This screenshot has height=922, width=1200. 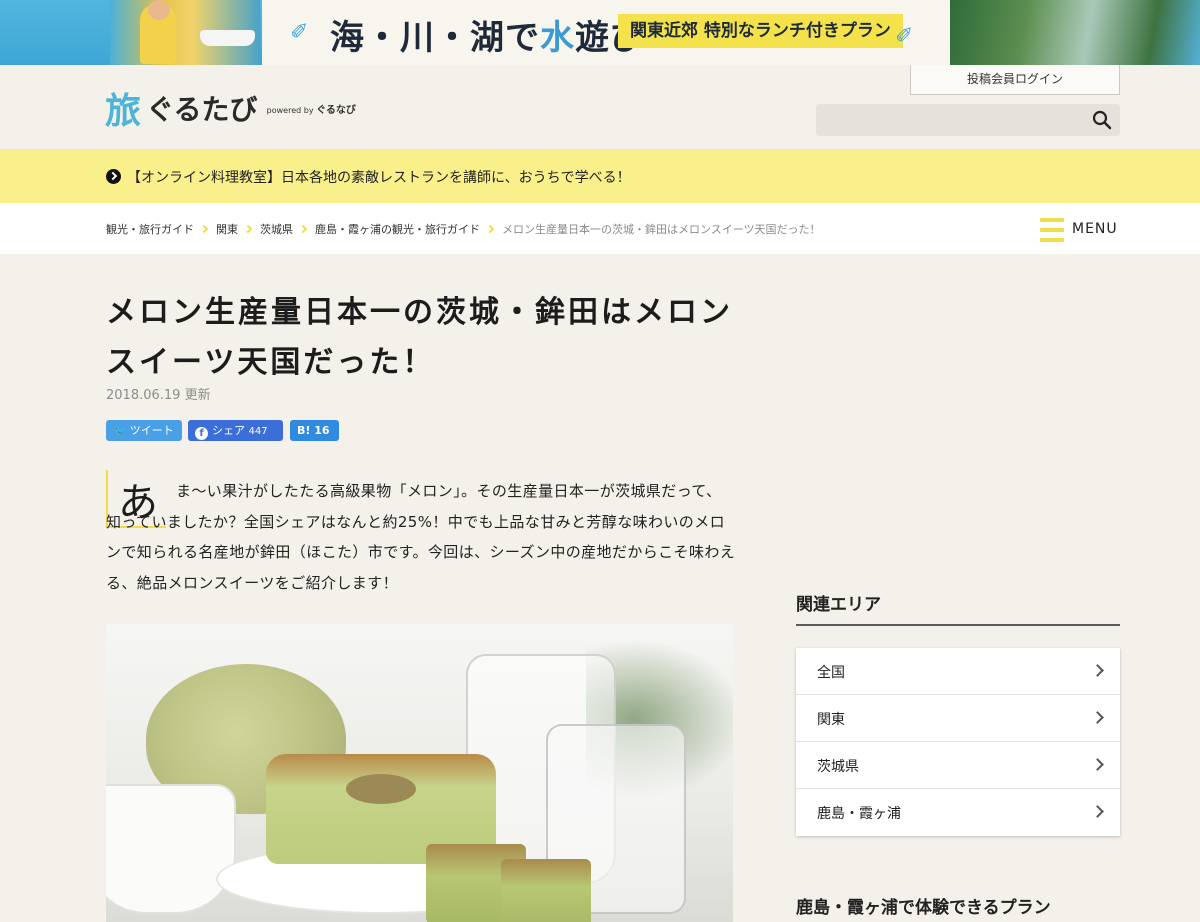 I want to click on hatena-bookmark-button: B! 16, so click(x=314, y=430).